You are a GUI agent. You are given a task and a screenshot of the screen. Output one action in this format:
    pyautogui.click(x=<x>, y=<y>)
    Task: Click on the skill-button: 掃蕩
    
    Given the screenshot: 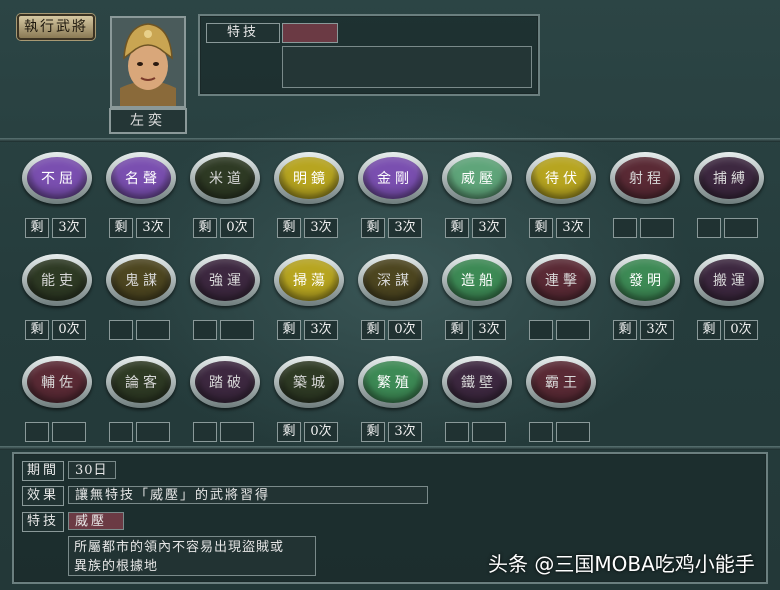 What is the action you would take?
    pyautogui.click(x=309, y=280)
    